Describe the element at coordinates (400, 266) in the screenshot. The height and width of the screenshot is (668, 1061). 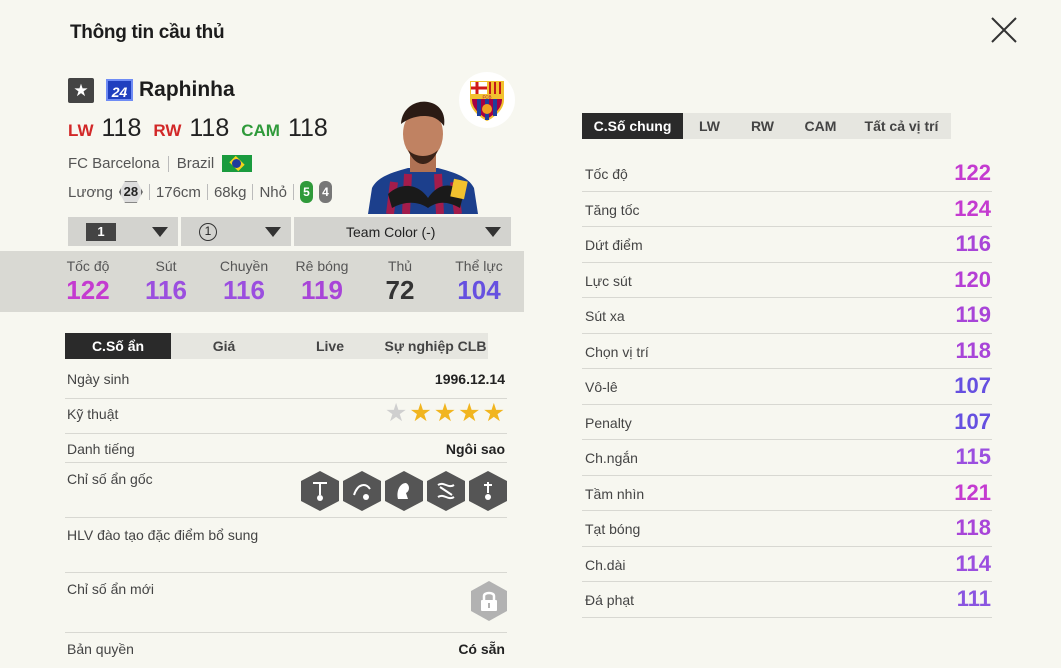
I see `main-stat-label: Thủ` at that location.